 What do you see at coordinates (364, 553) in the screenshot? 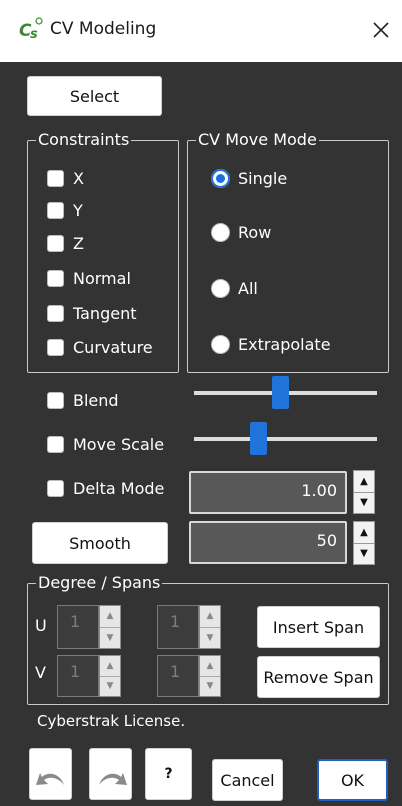
I see `smooth-down-icon: ▼` at bounding box center [364, 553].